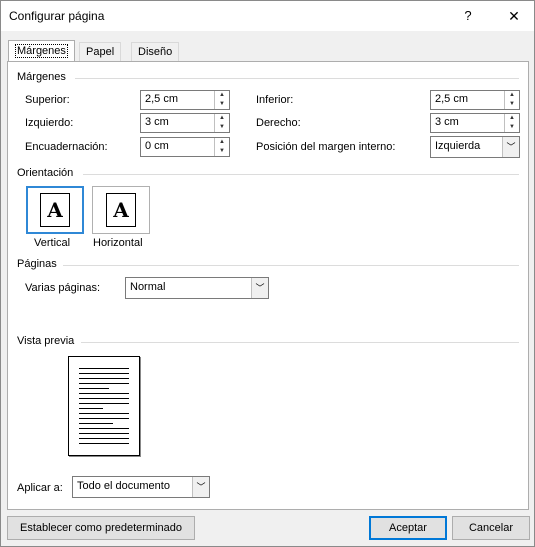  What do you see at coordinates (37, 264) in the screenshot?
I see `pages-group-title: Páginas` at bounding box center [37, 264].